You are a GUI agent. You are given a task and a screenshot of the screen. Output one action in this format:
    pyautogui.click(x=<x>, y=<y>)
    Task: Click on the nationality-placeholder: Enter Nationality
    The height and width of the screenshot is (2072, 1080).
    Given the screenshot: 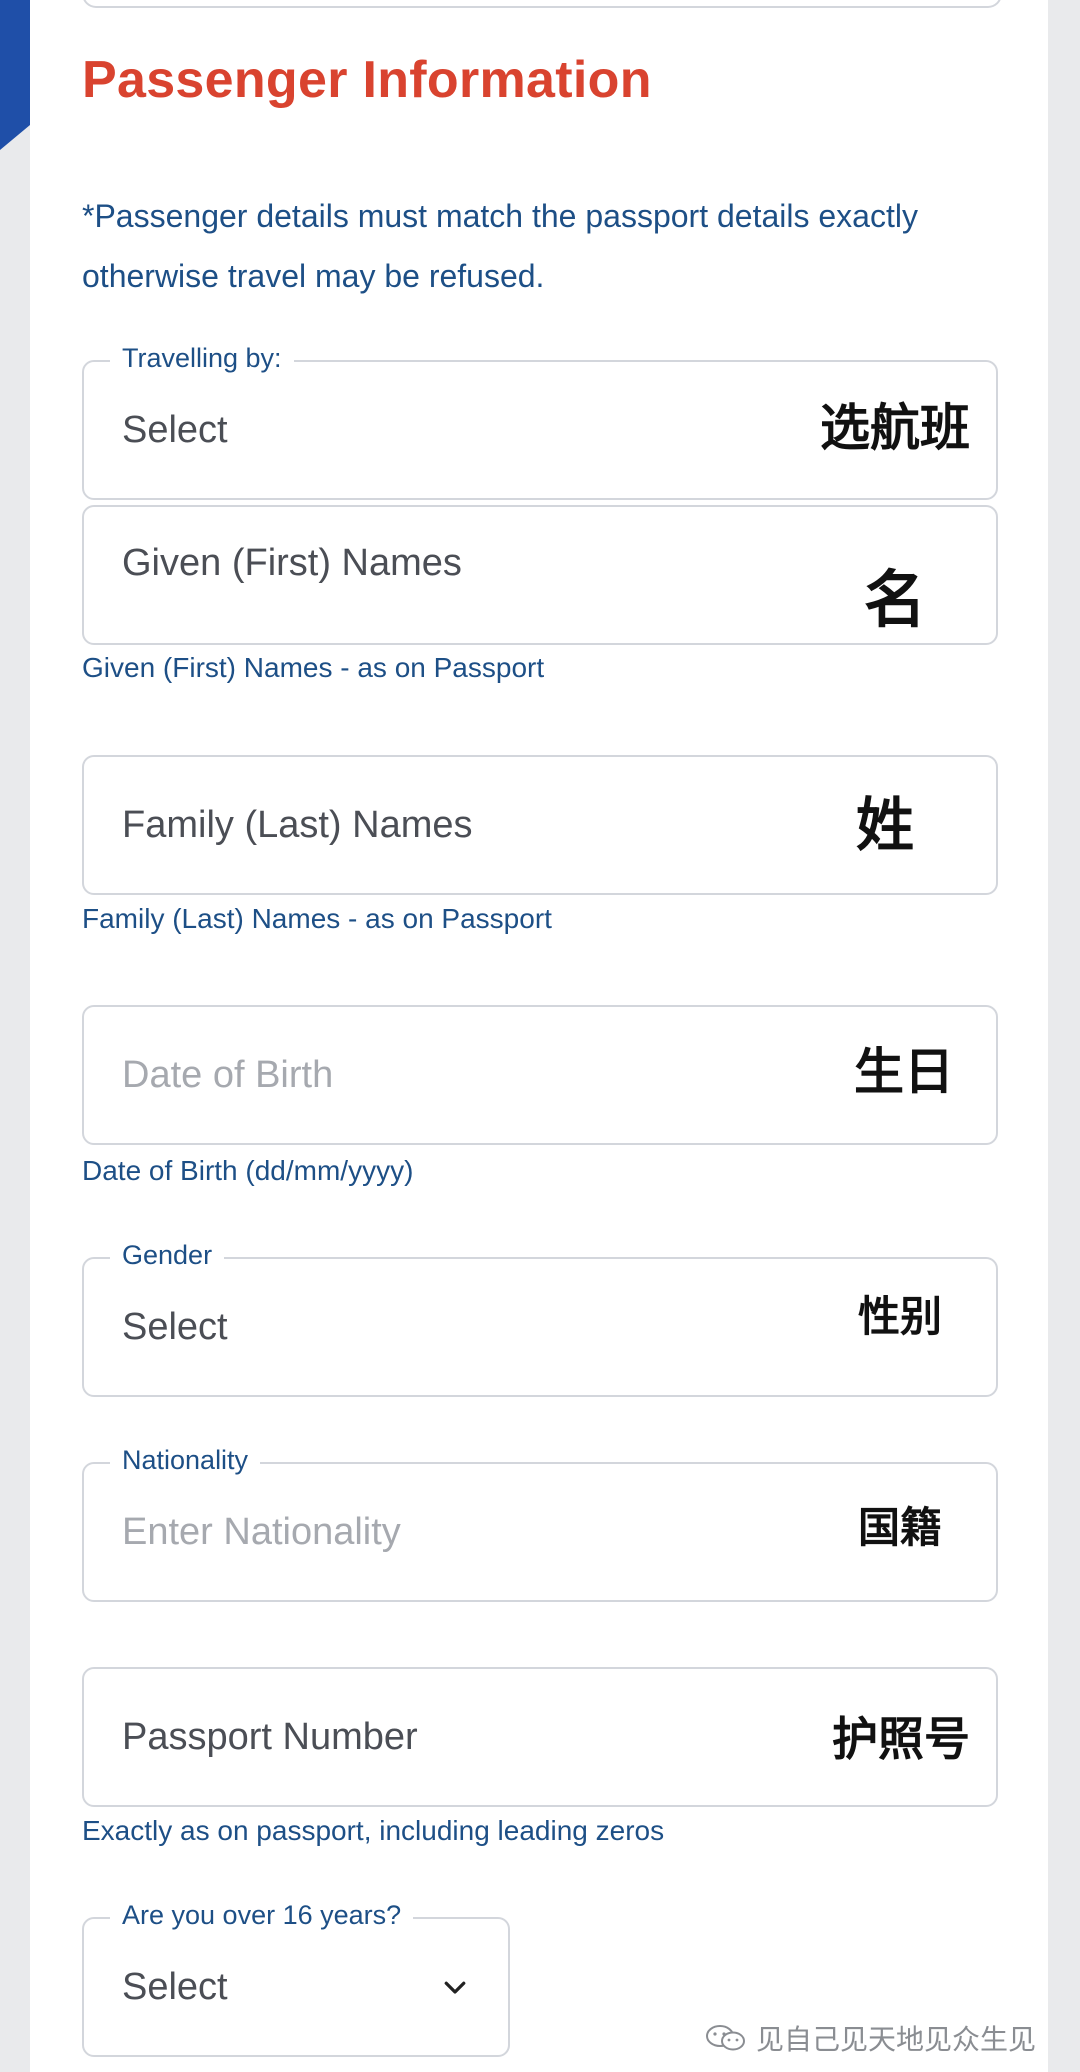 What is the action you would take?
    pyautogui.click(x=261, y=1531)
    